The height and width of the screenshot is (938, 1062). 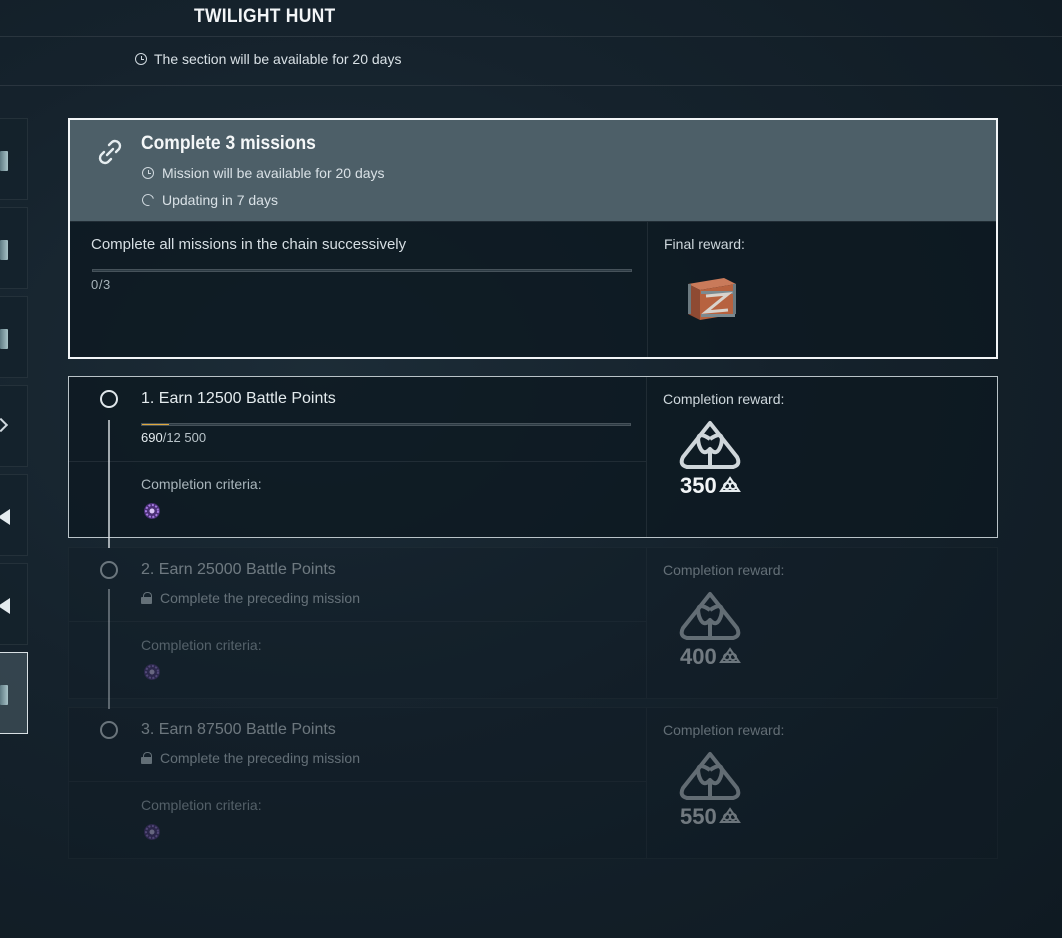 What do you see at coordinates (386, 424) in the screenshot?
I see `mission-progress-bar` at bounding box center [386, 424].